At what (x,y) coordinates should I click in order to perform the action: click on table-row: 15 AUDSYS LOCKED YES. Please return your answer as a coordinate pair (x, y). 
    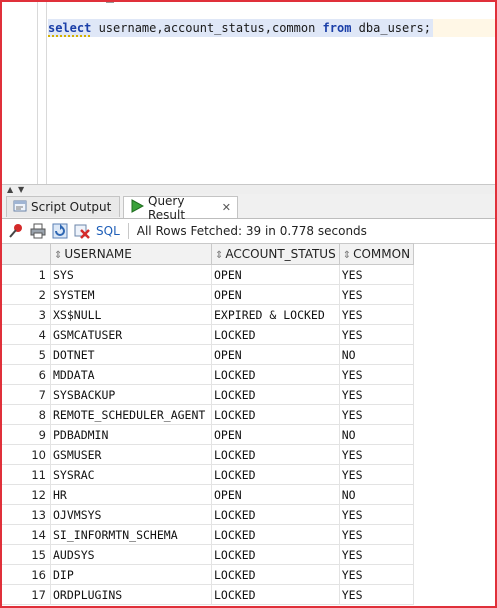
    Looking at the image, I should click on (208, 554).